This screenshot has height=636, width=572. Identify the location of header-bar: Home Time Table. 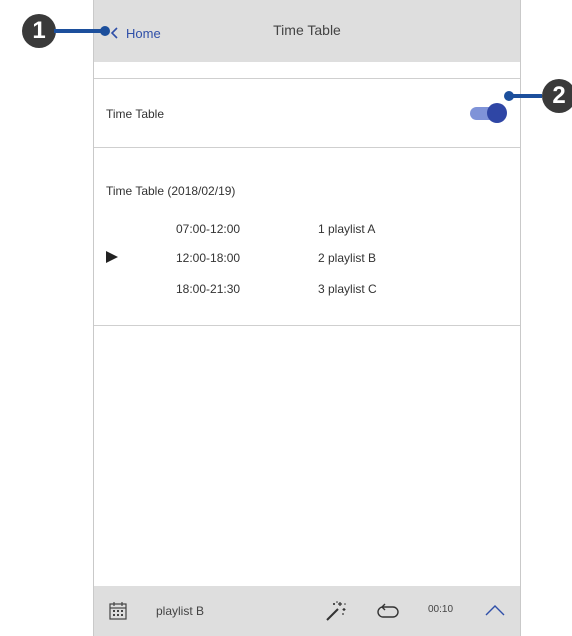
(307, 31).